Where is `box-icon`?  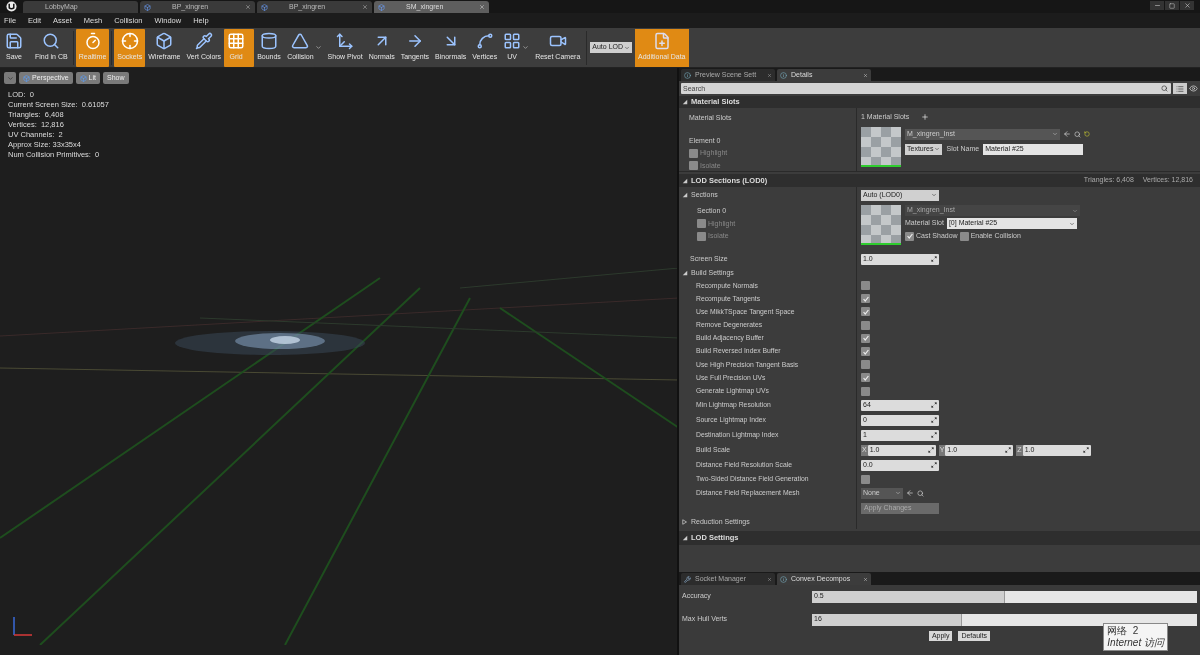 box-icon is located at coordinates (164, 41).